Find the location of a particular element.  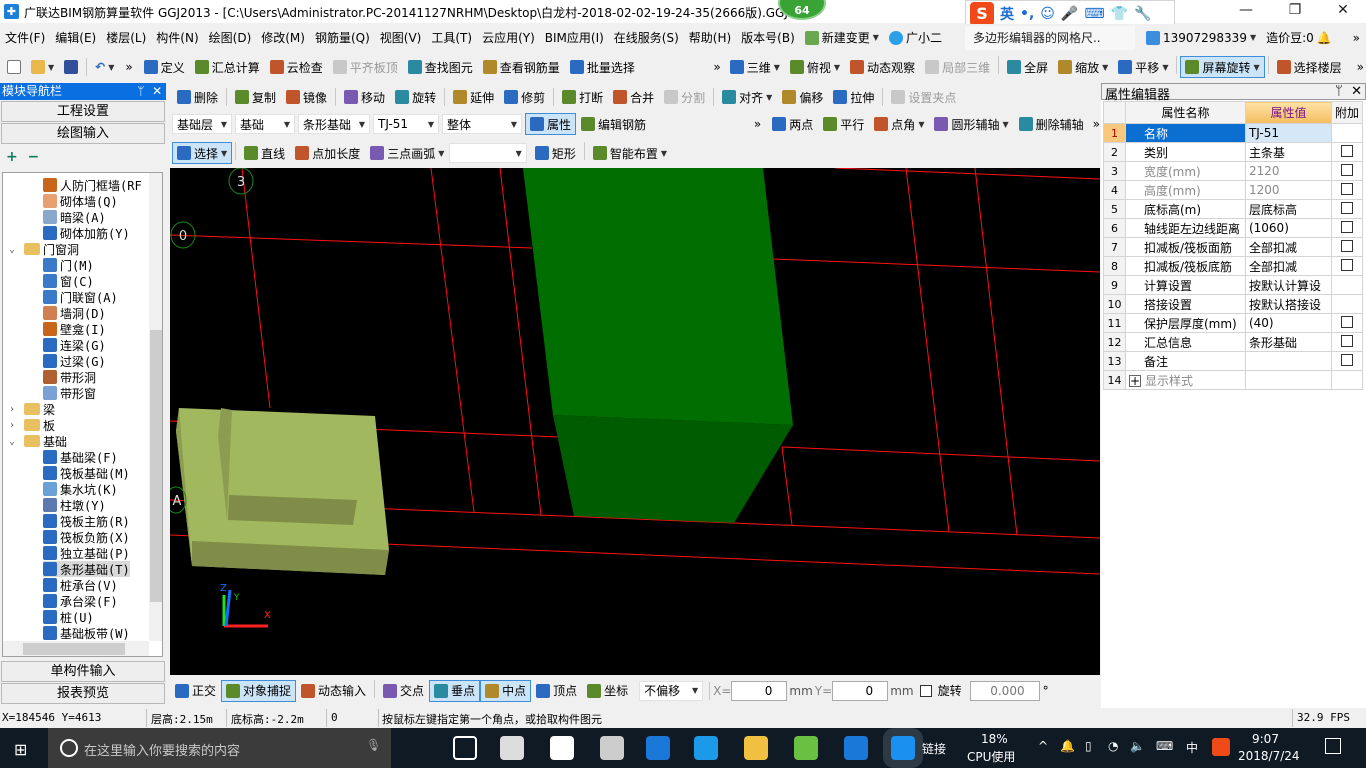

grip-button: 设置夹点 is located at coordinates (923, 97).